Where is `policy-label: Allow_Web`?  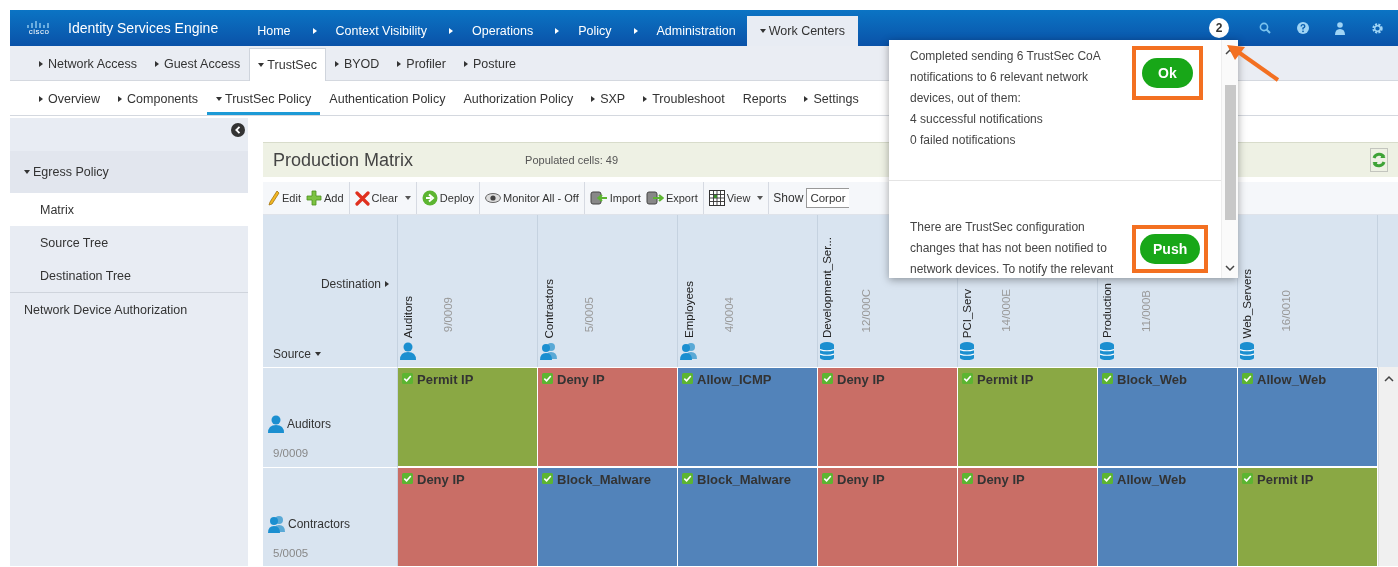
policy-label: Allow_Web is located at coordinates (1292, 380).